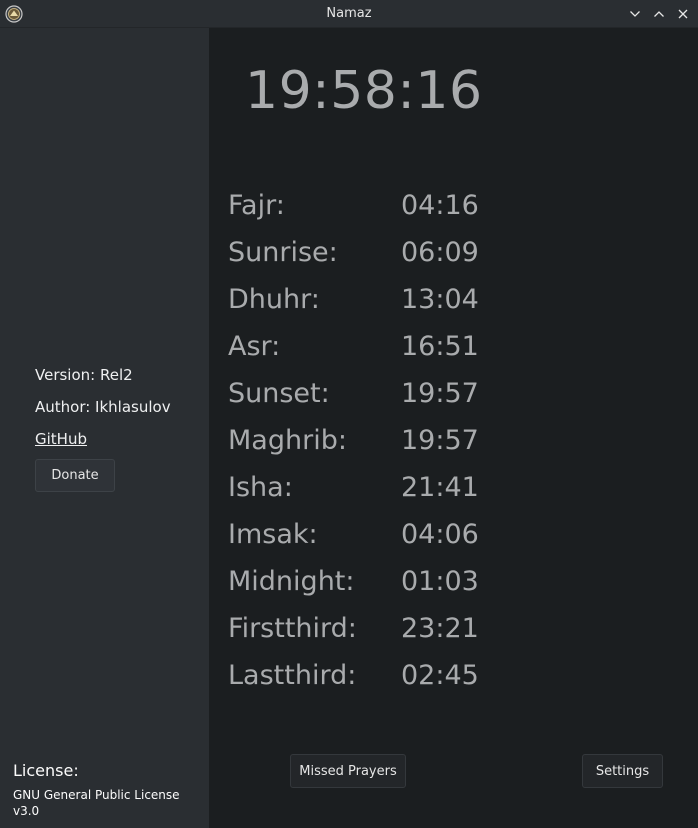 This screenshot has height=828, width=698. Describe the element at coordinates (353, 205) in the screenshot. I see `prayer-row-fajr: Fajr: 04:16` at that location.